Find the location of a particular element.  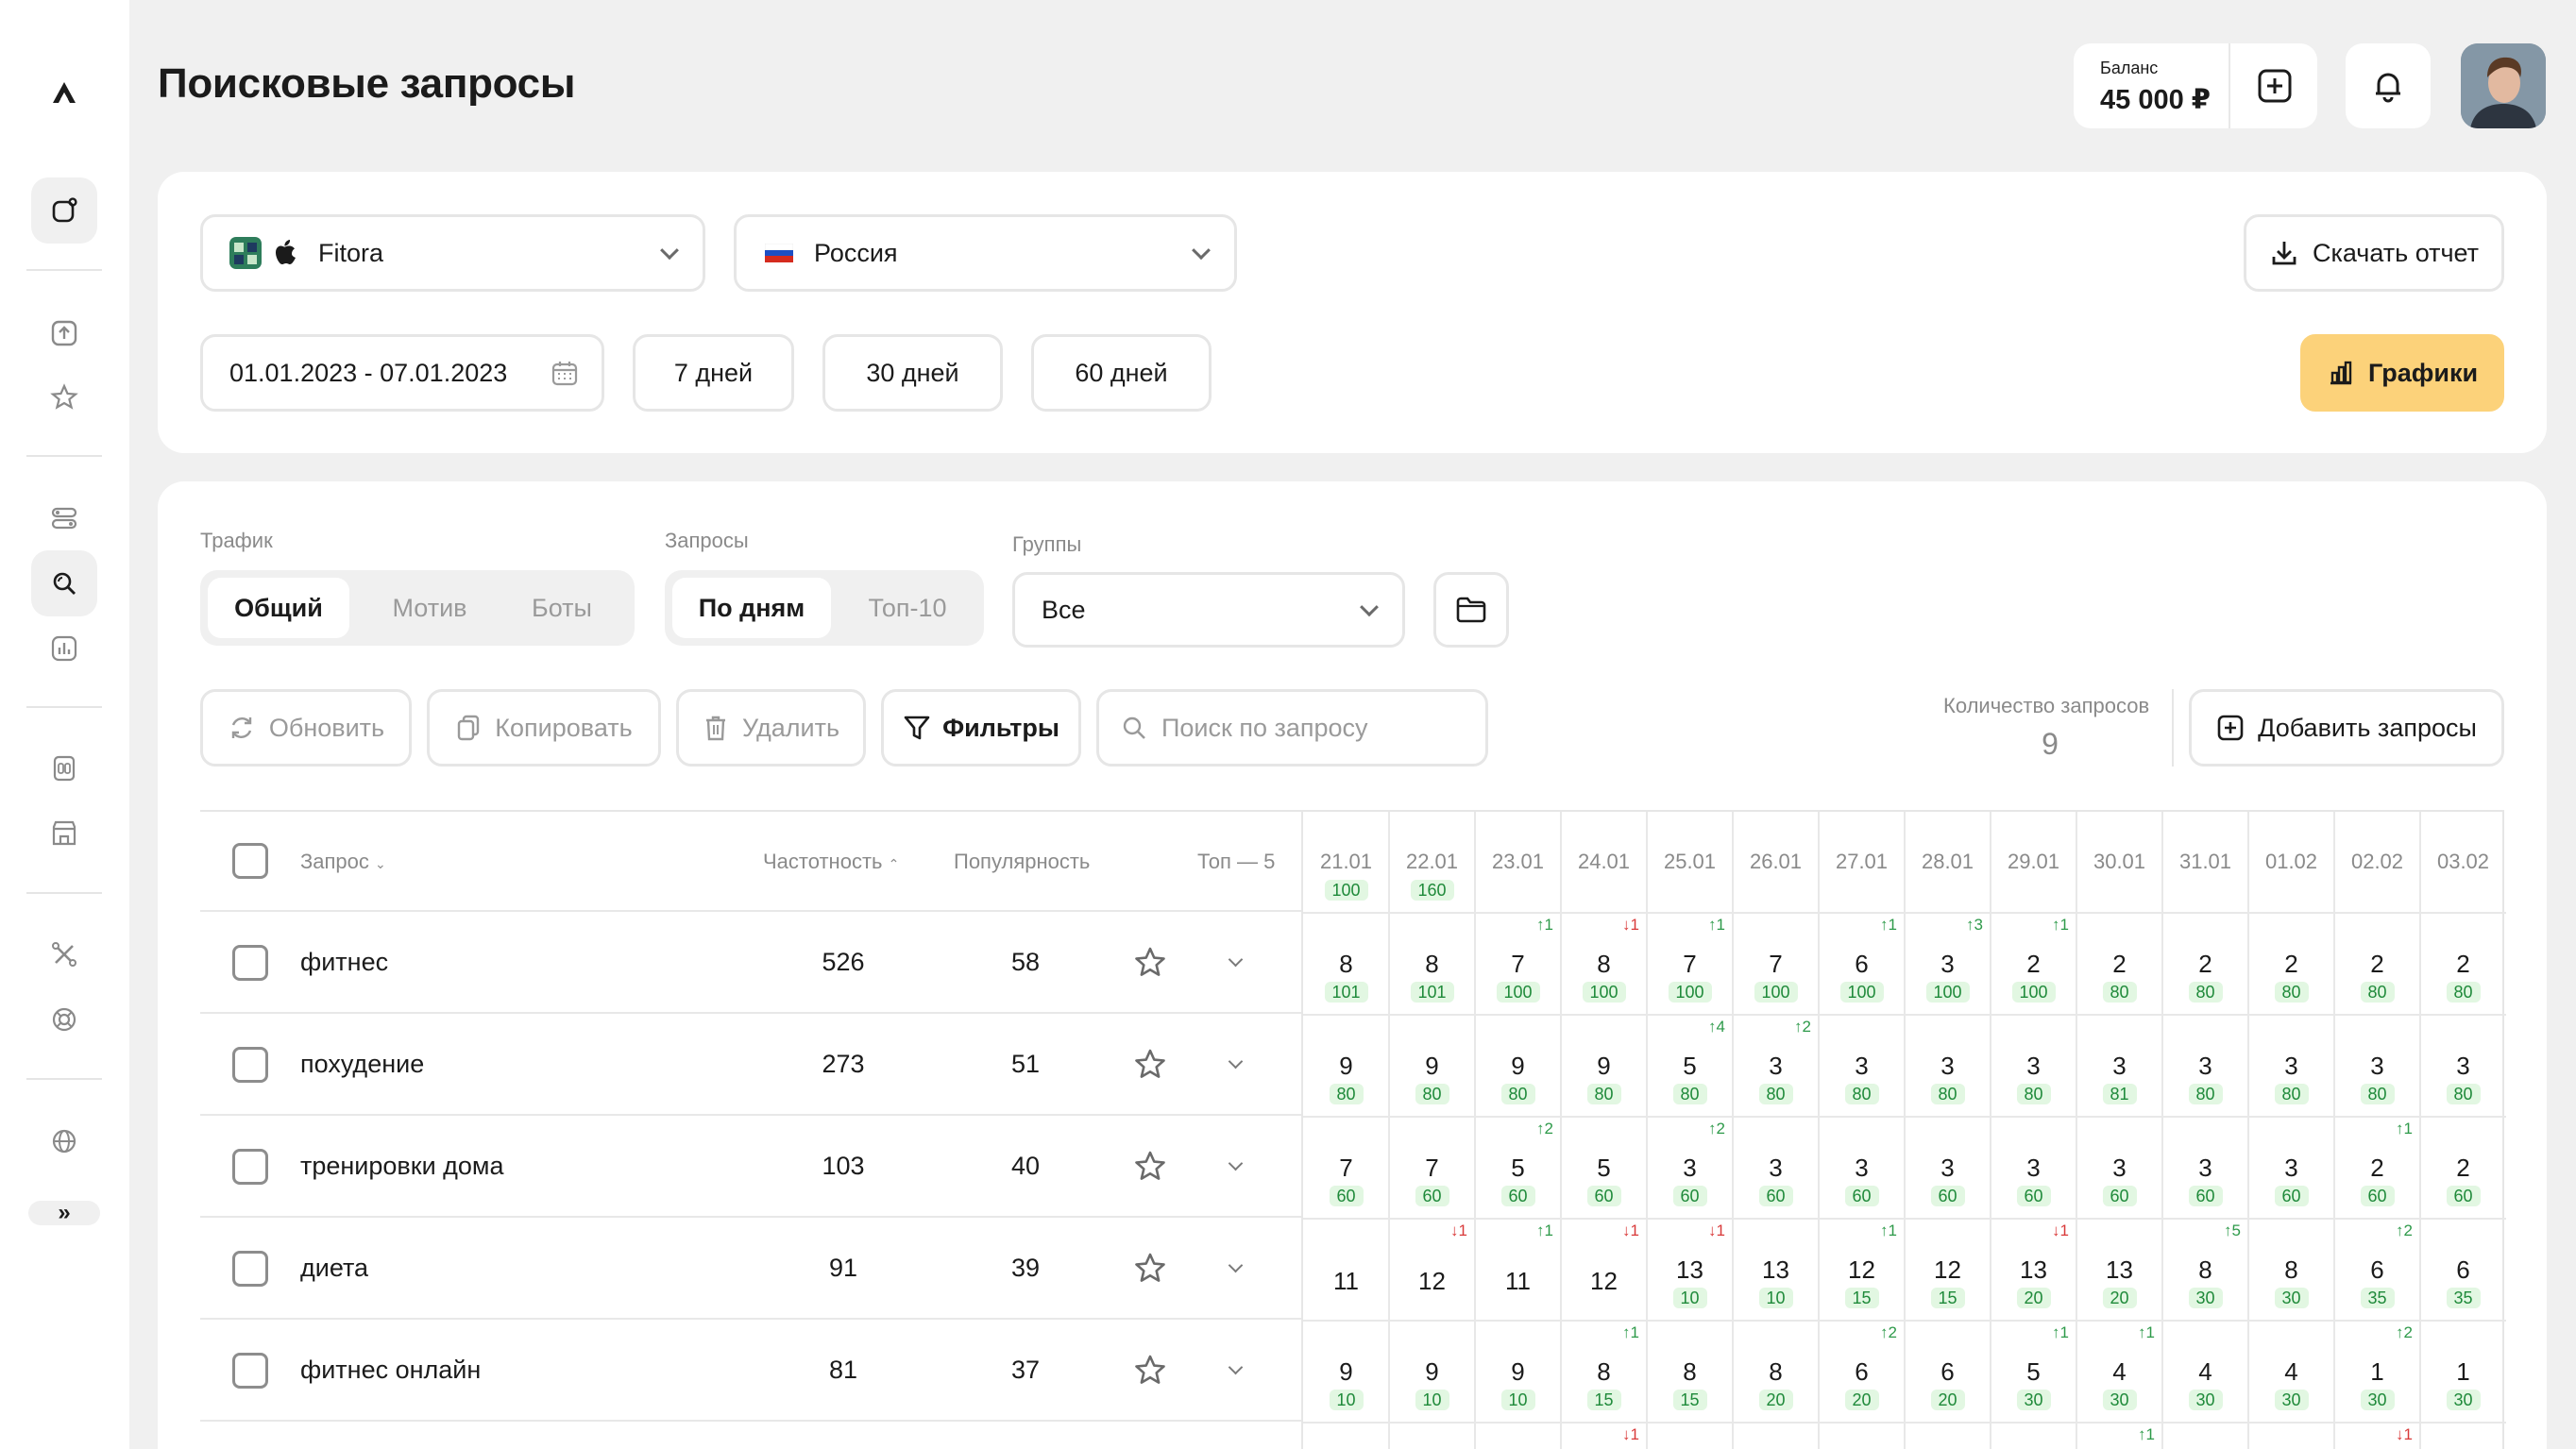

refresh-button: Обновить is located at coordinates (306, 728).